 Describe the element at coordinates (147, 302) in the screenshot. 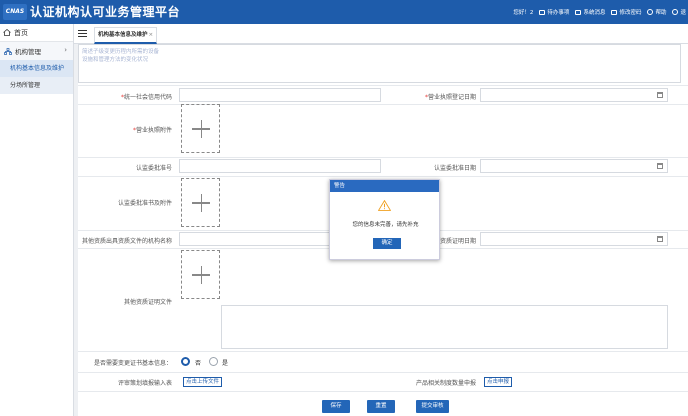

I see `other-proof-label: 其他资质证明文件` at that location.